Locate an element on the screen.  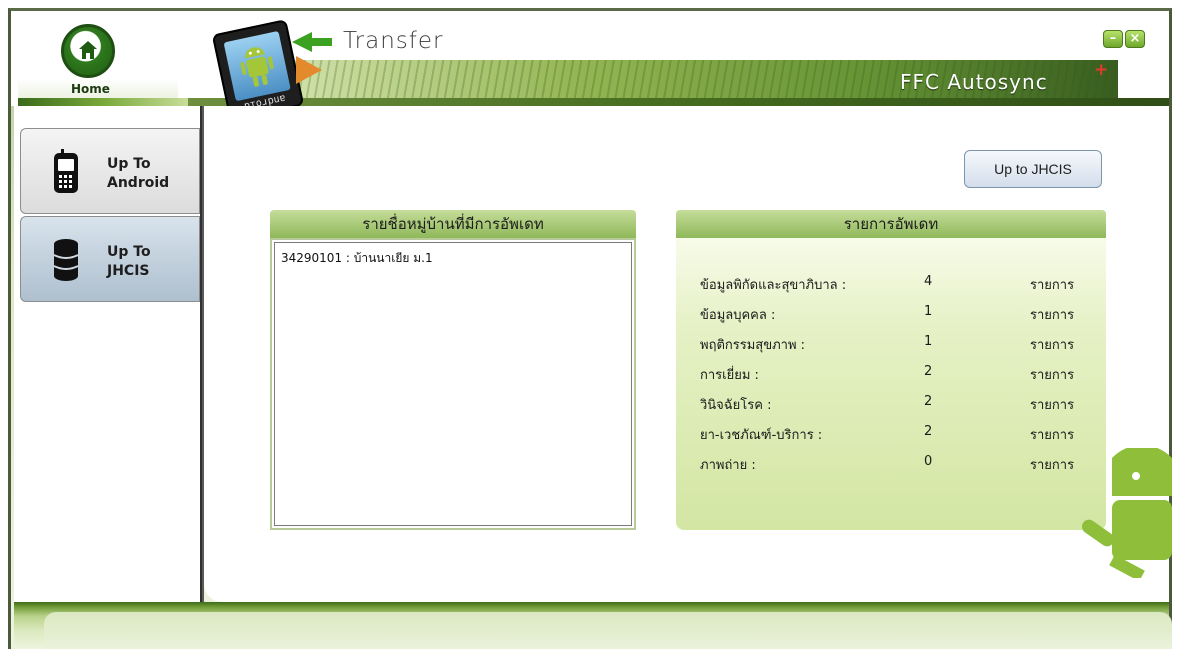
brand-plus-icon: + is located at coordinates (1101, 70).